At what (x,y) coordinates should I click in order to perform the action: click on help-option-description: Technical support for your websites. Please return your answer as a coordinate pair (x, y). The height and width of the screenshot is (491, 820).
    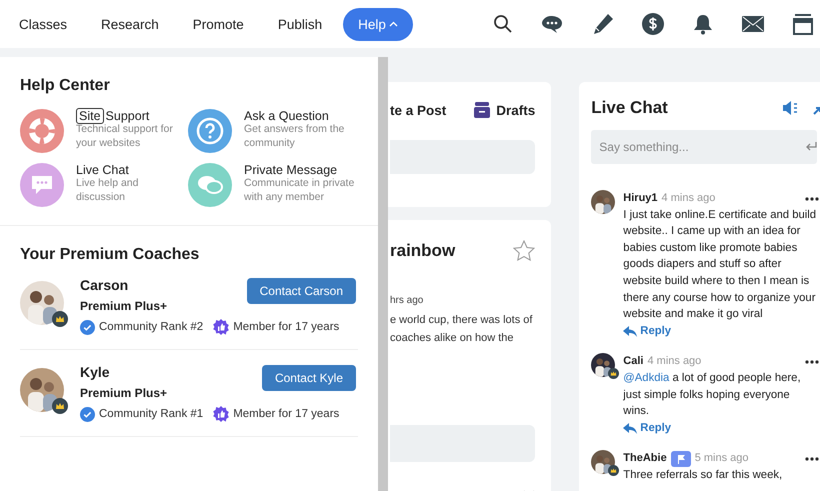
    Looking at the image, I should click on (125, 136).